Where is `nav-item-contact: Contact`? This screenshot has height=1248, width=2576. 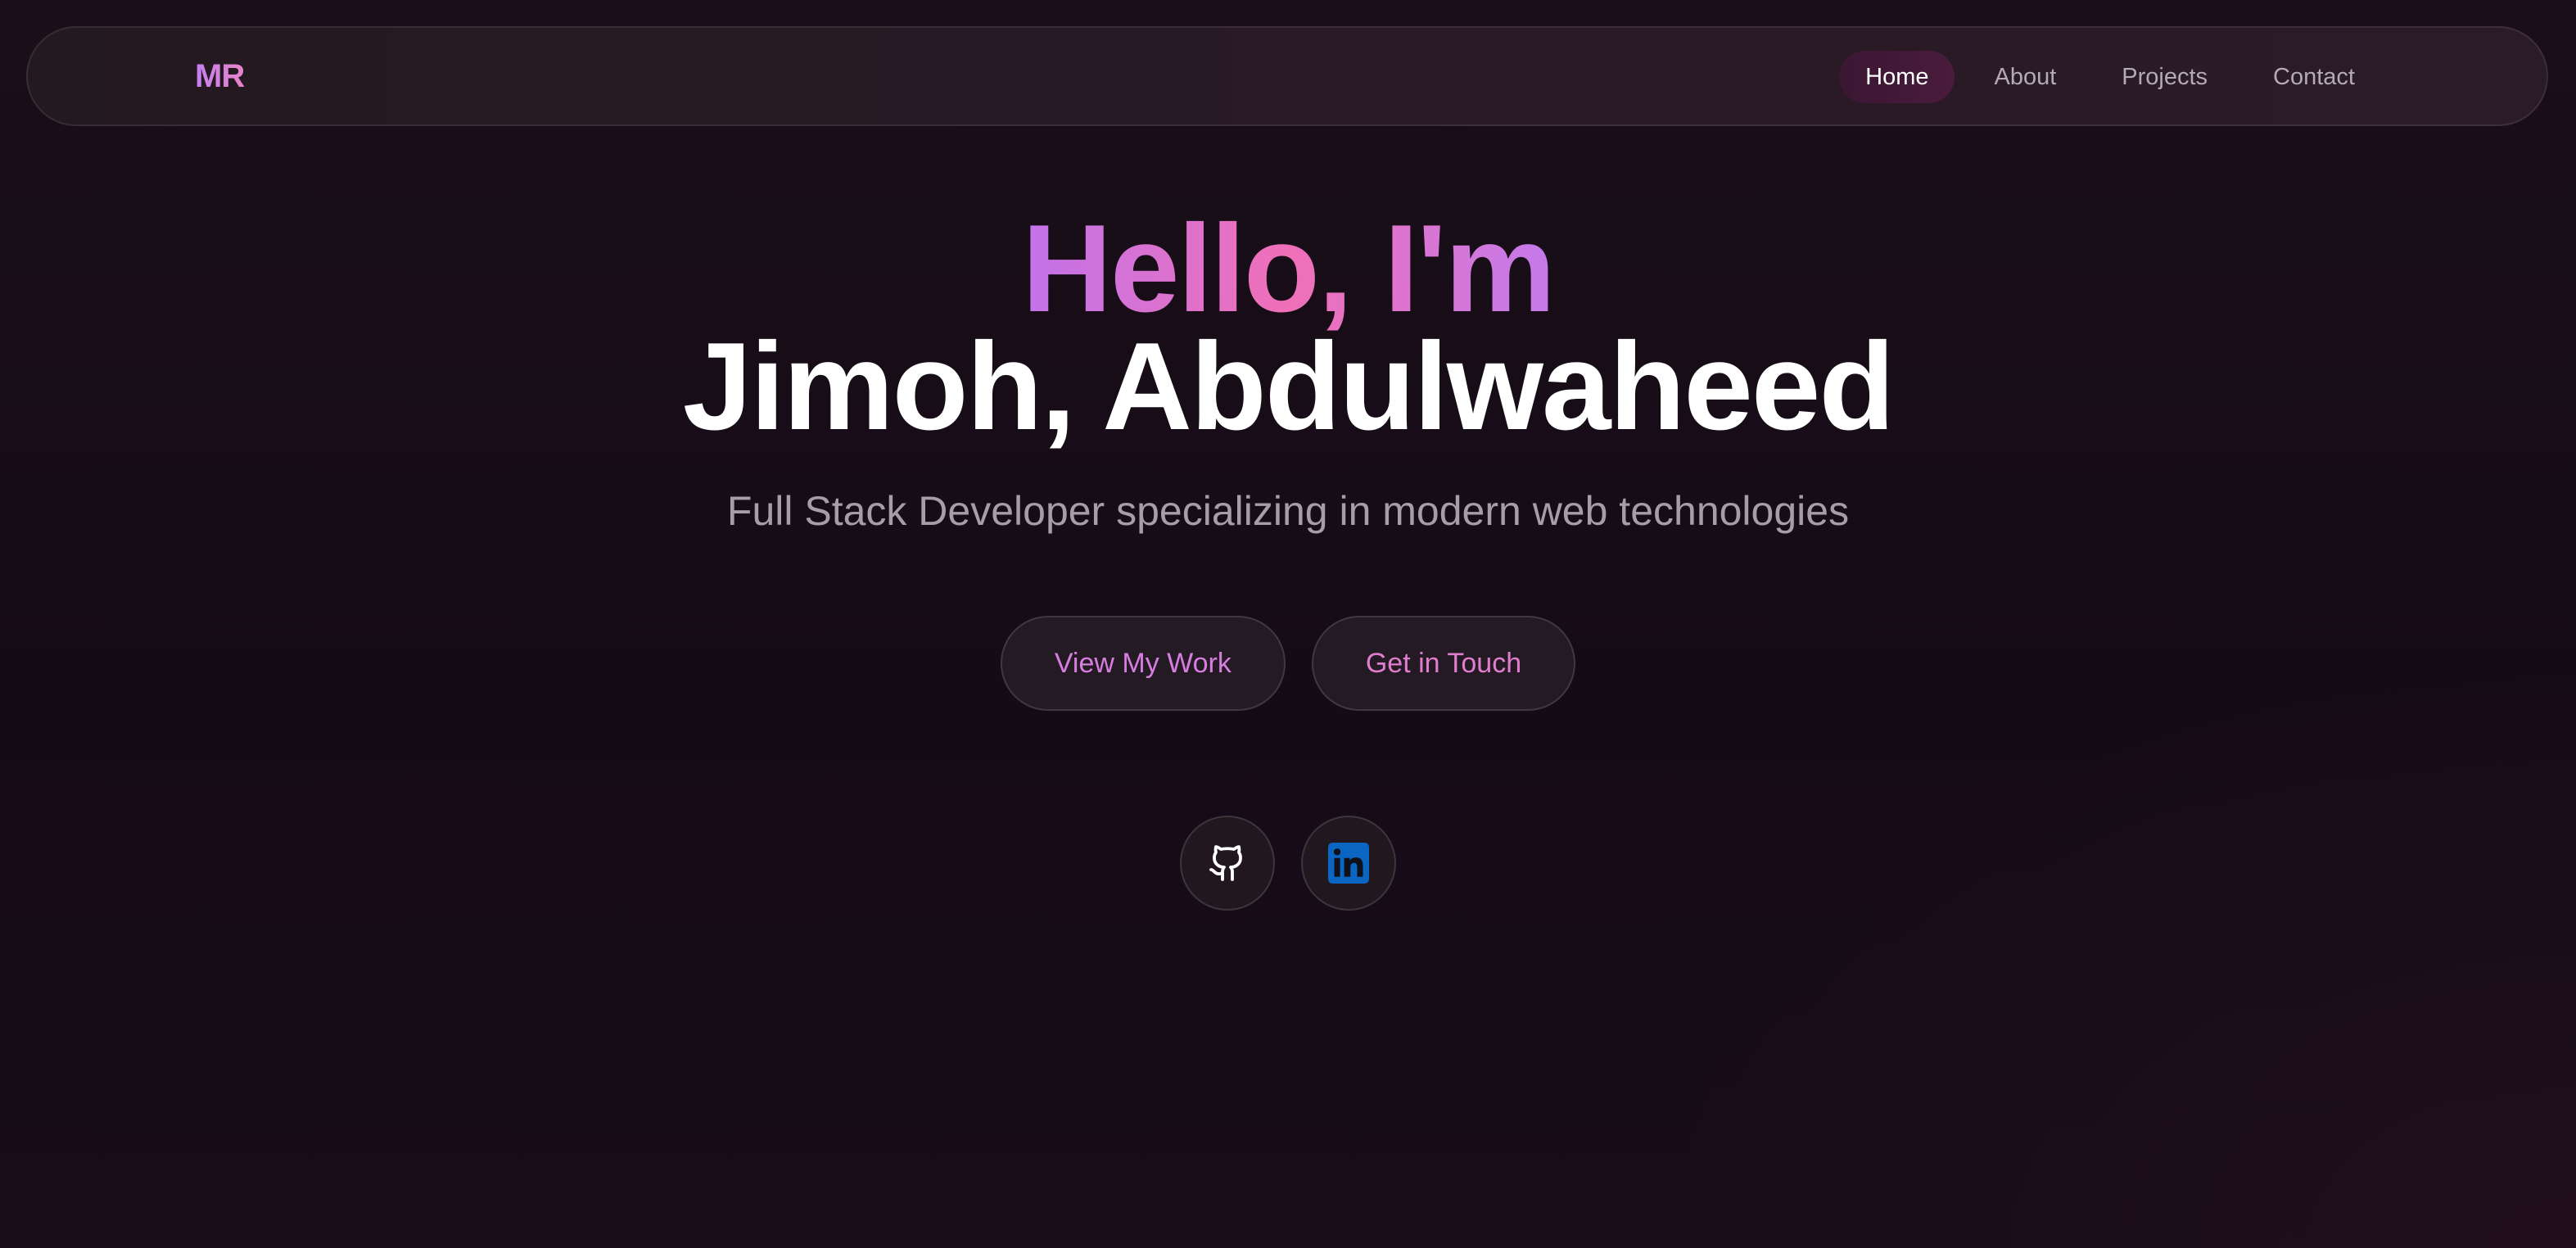
nav-item-contact: Contact is located at coordinates (2314, 77).